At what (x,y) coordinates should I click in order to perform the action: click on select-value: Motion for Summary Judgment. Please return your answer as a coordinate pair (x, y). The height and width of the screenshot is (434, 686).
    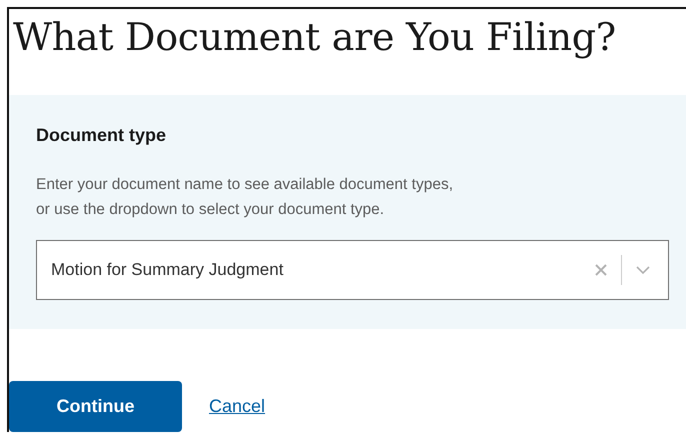
    Looking at the image, I should click on (167, 270).